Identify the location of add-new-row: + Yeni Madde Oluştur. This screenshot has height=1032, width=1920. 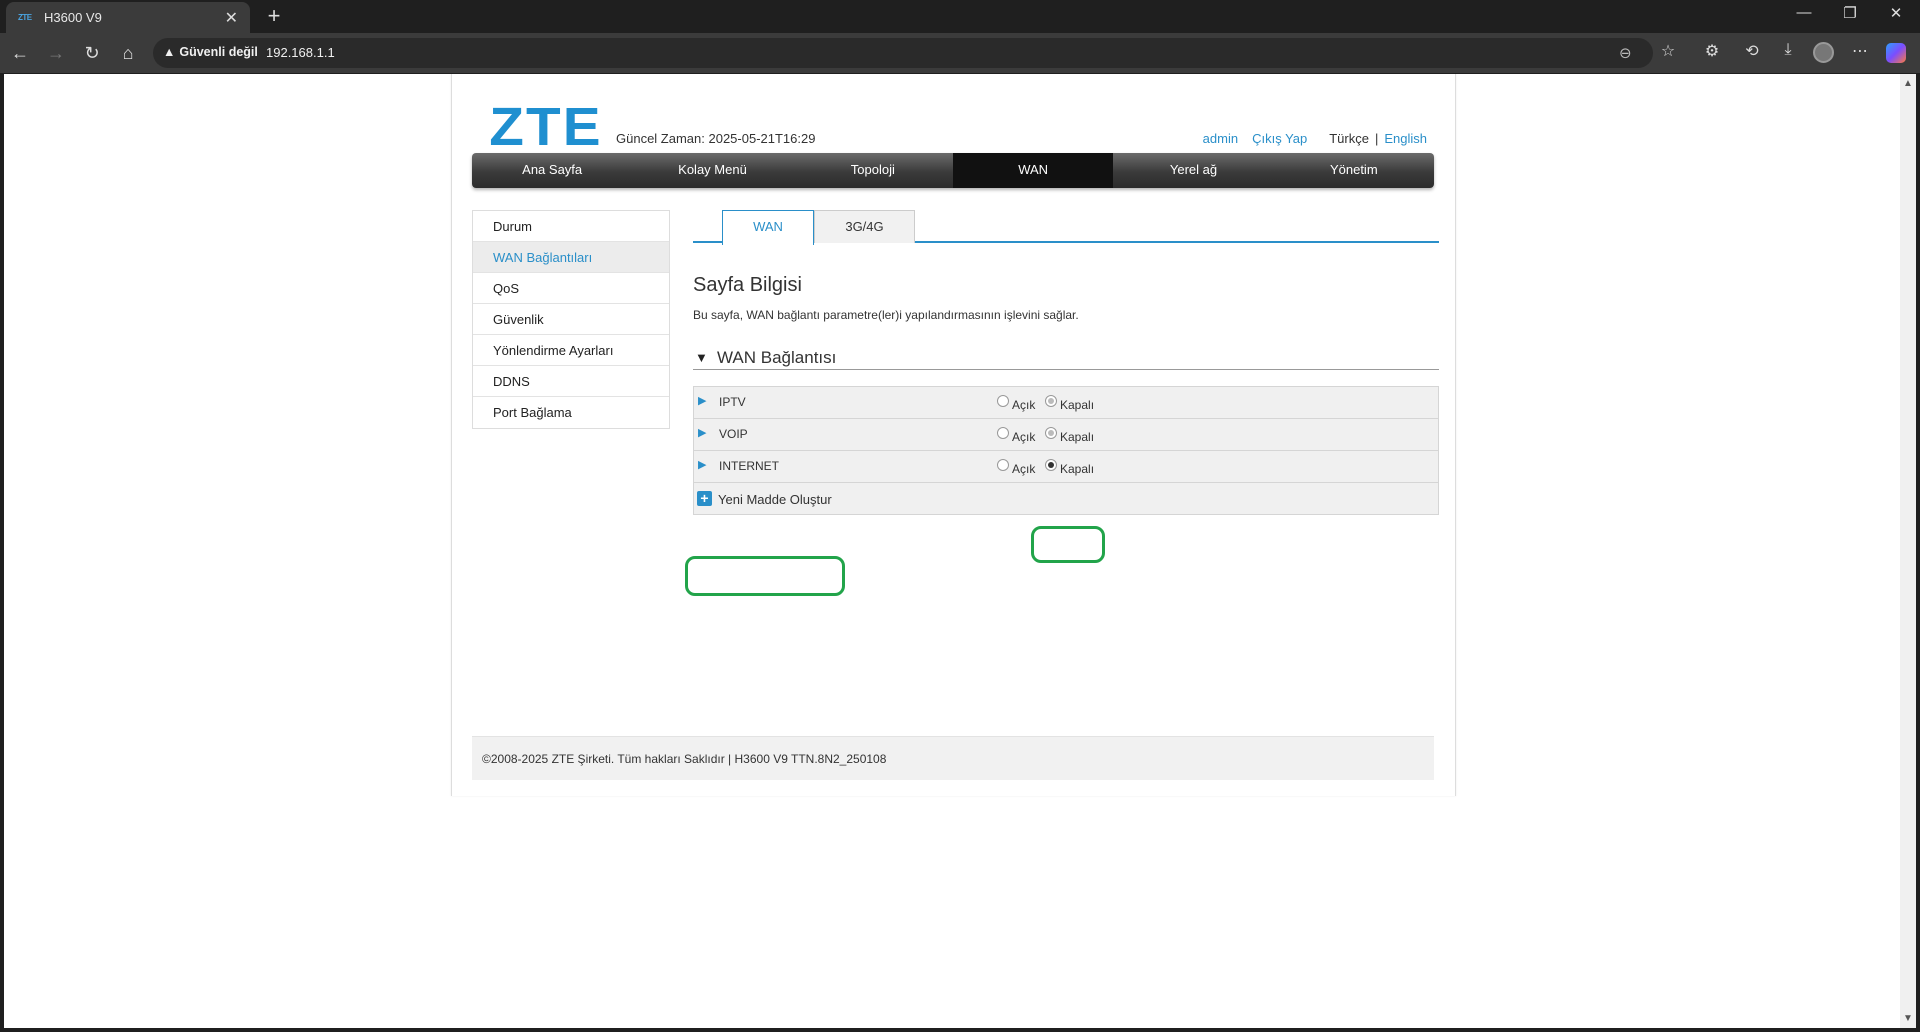
(1066, 498).